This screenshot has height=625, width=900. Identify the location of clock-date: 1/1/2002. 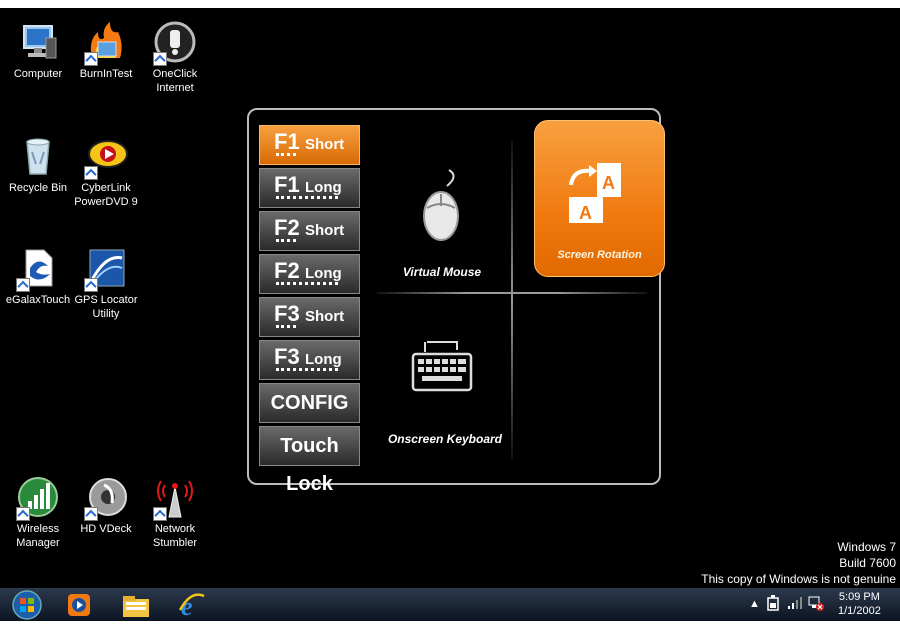
(859, 611).